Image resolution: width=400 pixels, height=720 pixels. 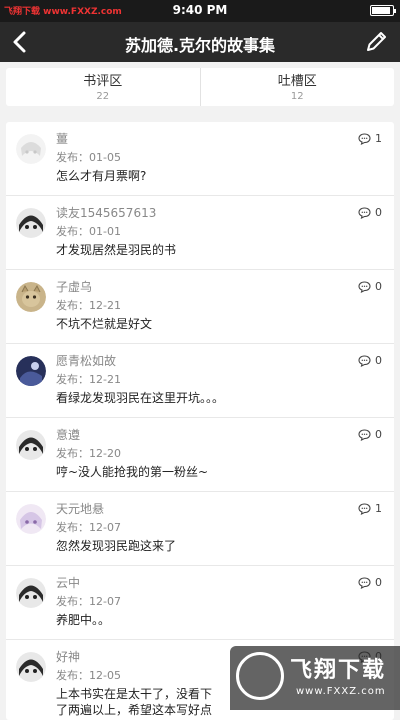 What do you see at coordinates (88, 675) in the screenshot?
I see `post-date: 发布：12-05` at bounding box center [88, 675].